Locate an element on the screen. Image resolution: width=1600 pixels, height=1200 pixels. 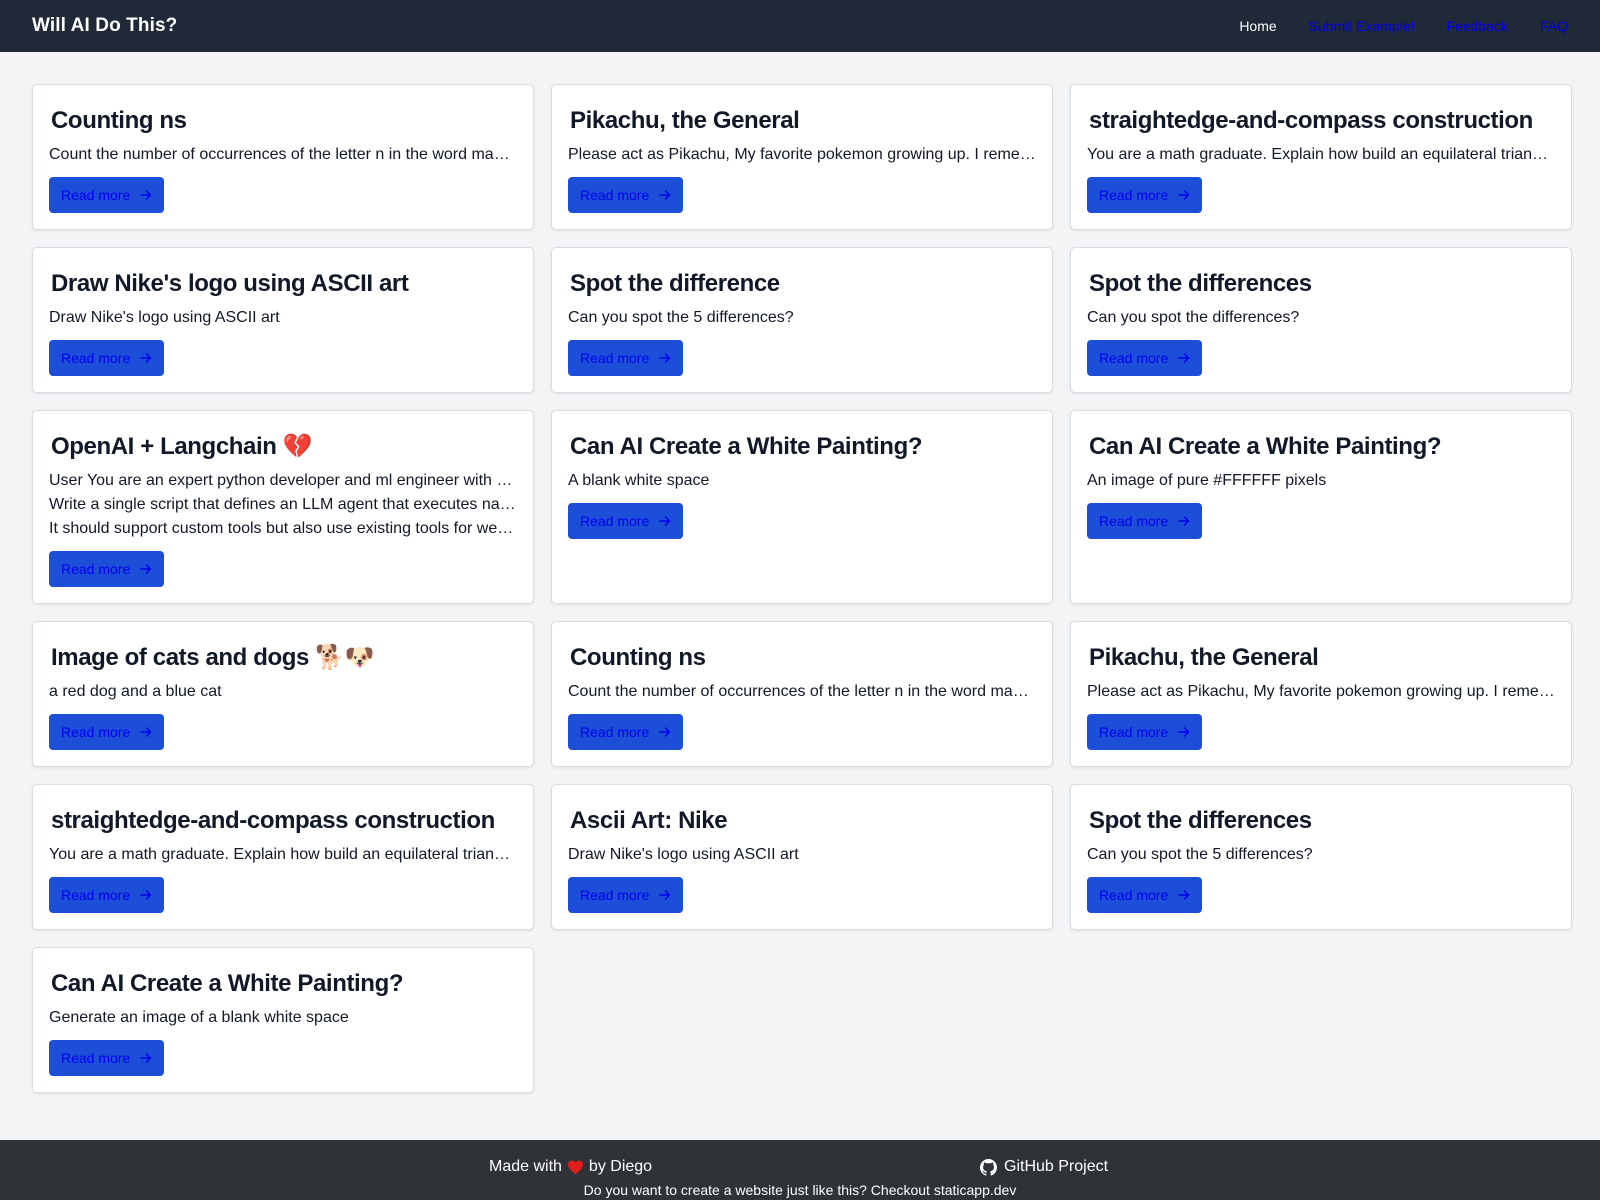
card-title: Can AI Create a White Painting? is located at coordinates (1265, 446).